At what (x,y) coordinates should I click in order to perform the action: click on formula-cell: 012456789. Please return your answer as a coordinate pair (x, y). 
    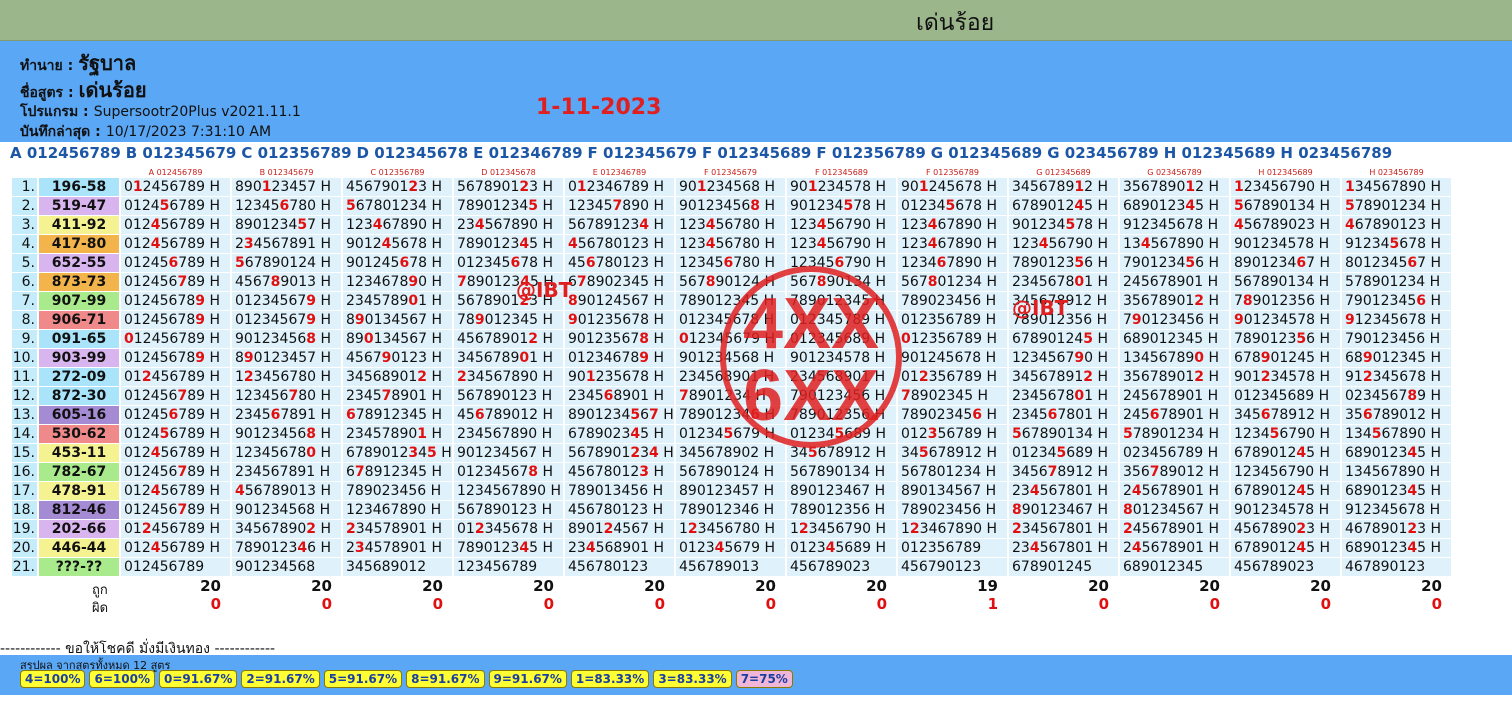
    Looking at the image, I should click on (175, 567).